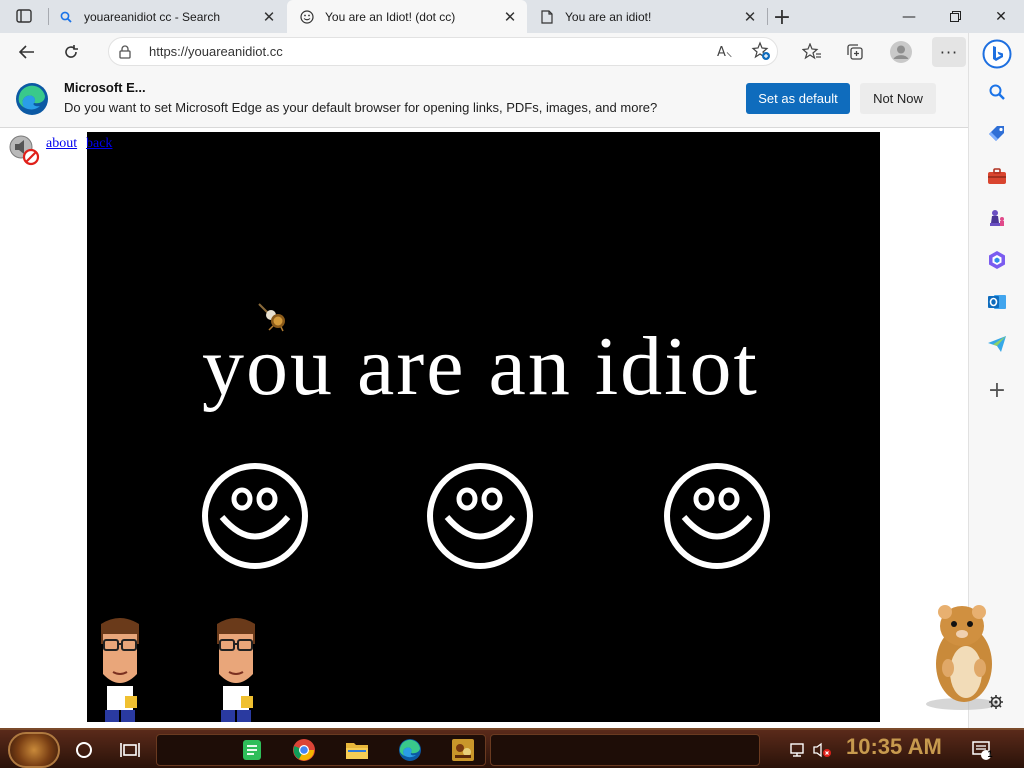  I want to click on search-circle-icon, so click(84, 750).